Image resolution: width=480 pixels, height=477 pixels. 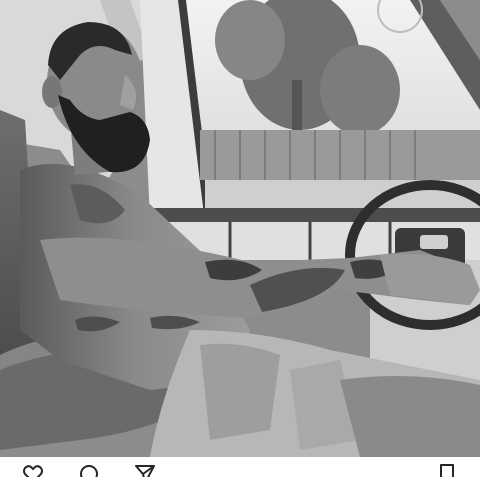 I want to click on comment-icon, so click(x=89, y=470).